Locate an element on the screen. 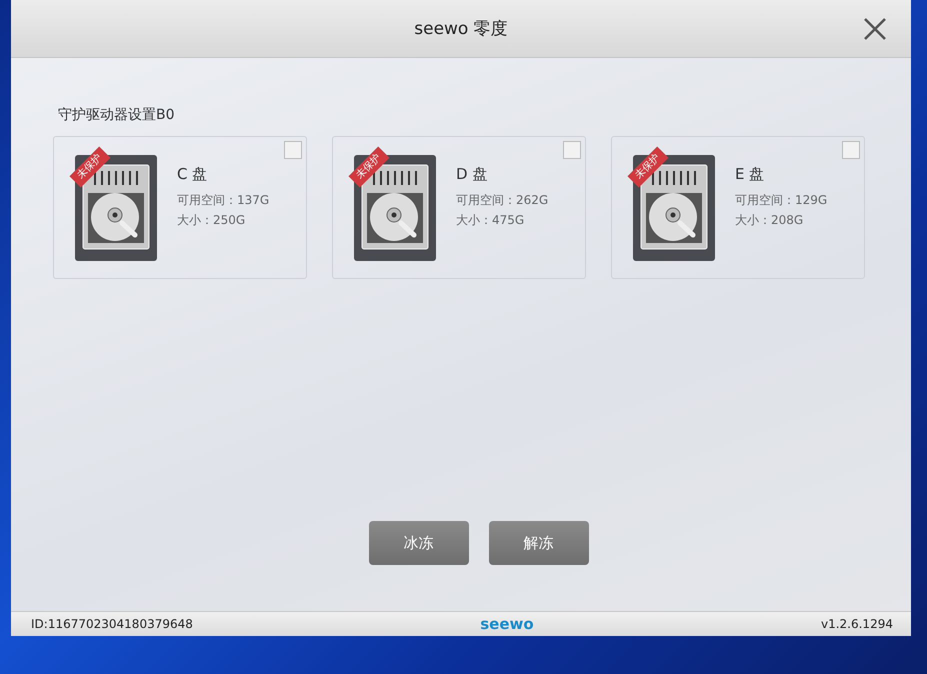  drive-size: 大小：475G is located at coordinates (491, 220).